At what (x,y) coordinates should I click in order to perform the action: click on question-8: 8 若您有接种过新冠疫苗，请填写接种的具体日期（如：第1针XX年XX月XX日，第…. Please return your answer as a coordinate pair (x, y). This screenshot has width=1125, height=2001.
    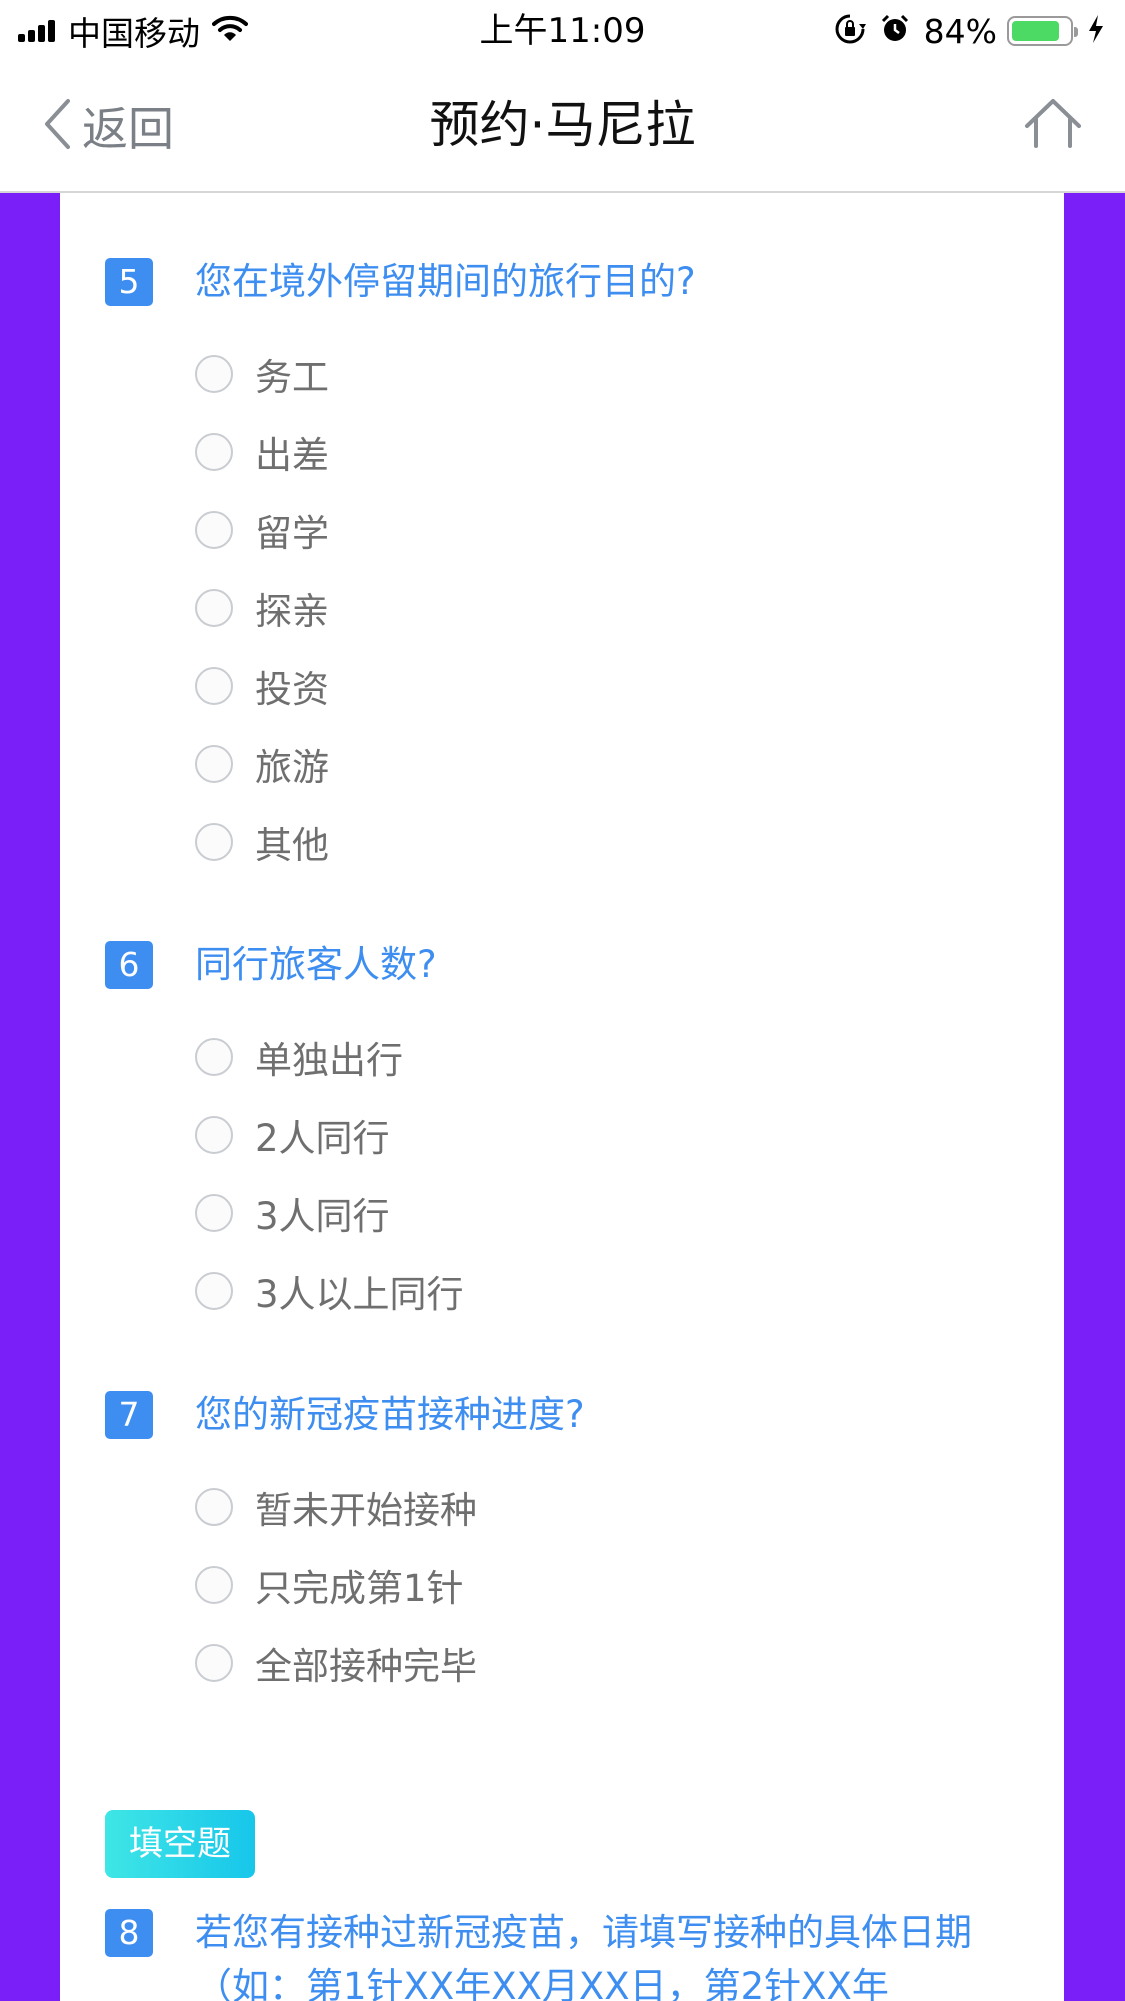
    Looking at the image, I should click on (565, 1953).